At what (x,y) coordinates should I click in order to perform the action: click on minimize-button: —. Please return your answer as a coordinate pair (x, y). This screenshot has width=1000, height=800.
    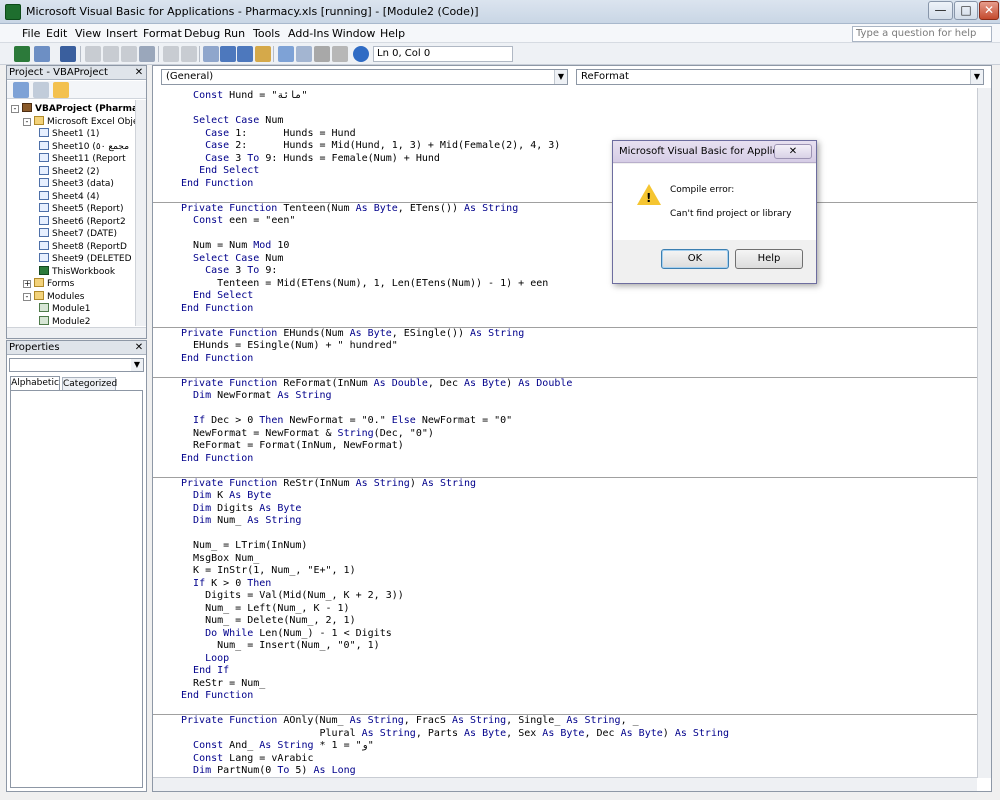
    Looking at the image, I should click on (940, 10).